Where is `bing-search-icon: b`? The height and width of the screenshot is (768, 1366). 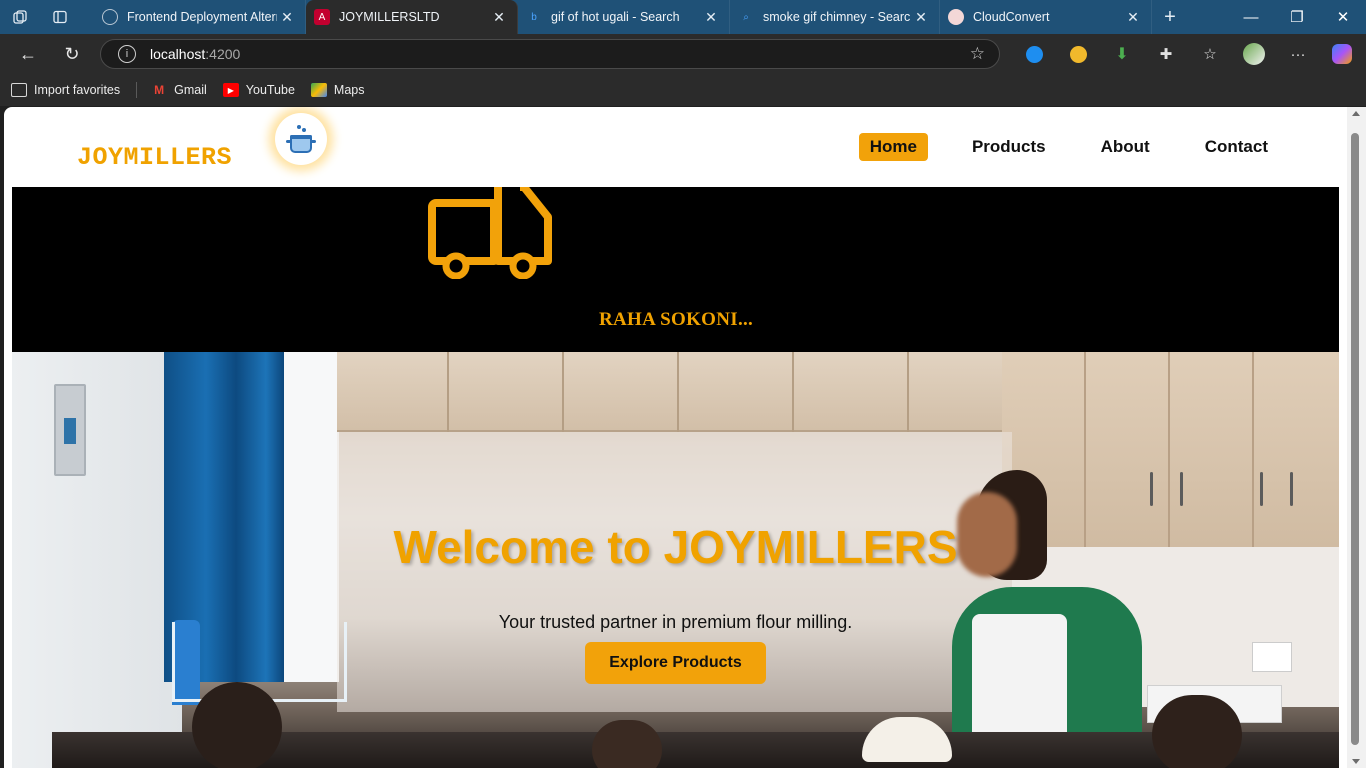 bing-search-icon: b is located at coordinates (534, 17).